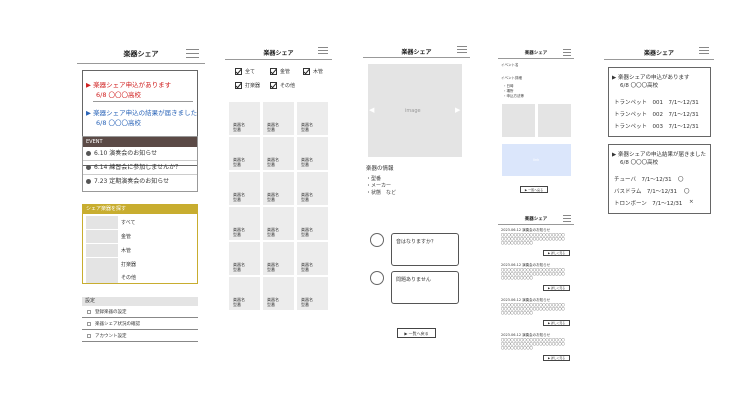 The width and height of the screenshot is (736, 414). What do you see at coordinates (140, 142) in the screenshot?
I see `event-header: EVENT` at bounding box center [140, 142].